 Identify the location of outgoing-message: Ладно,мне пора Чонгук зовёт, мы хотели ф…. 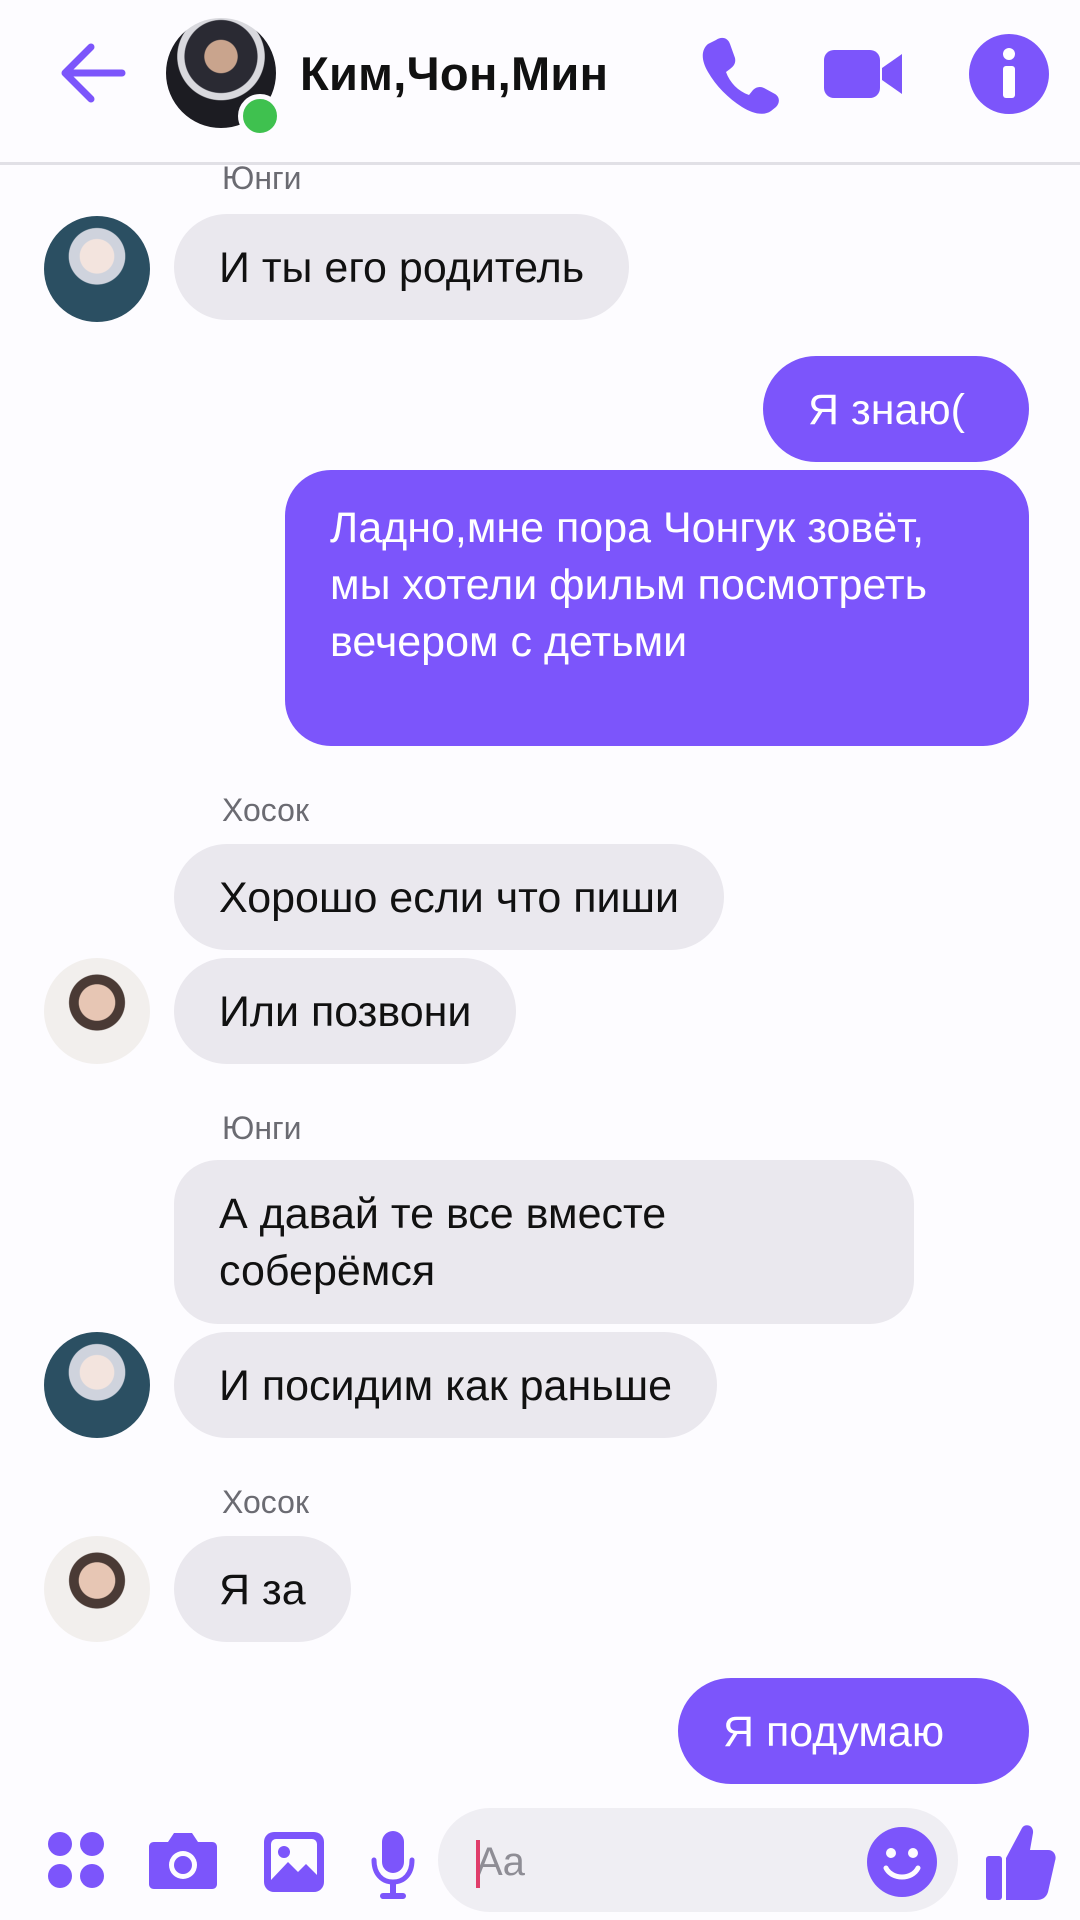
(657, 608).